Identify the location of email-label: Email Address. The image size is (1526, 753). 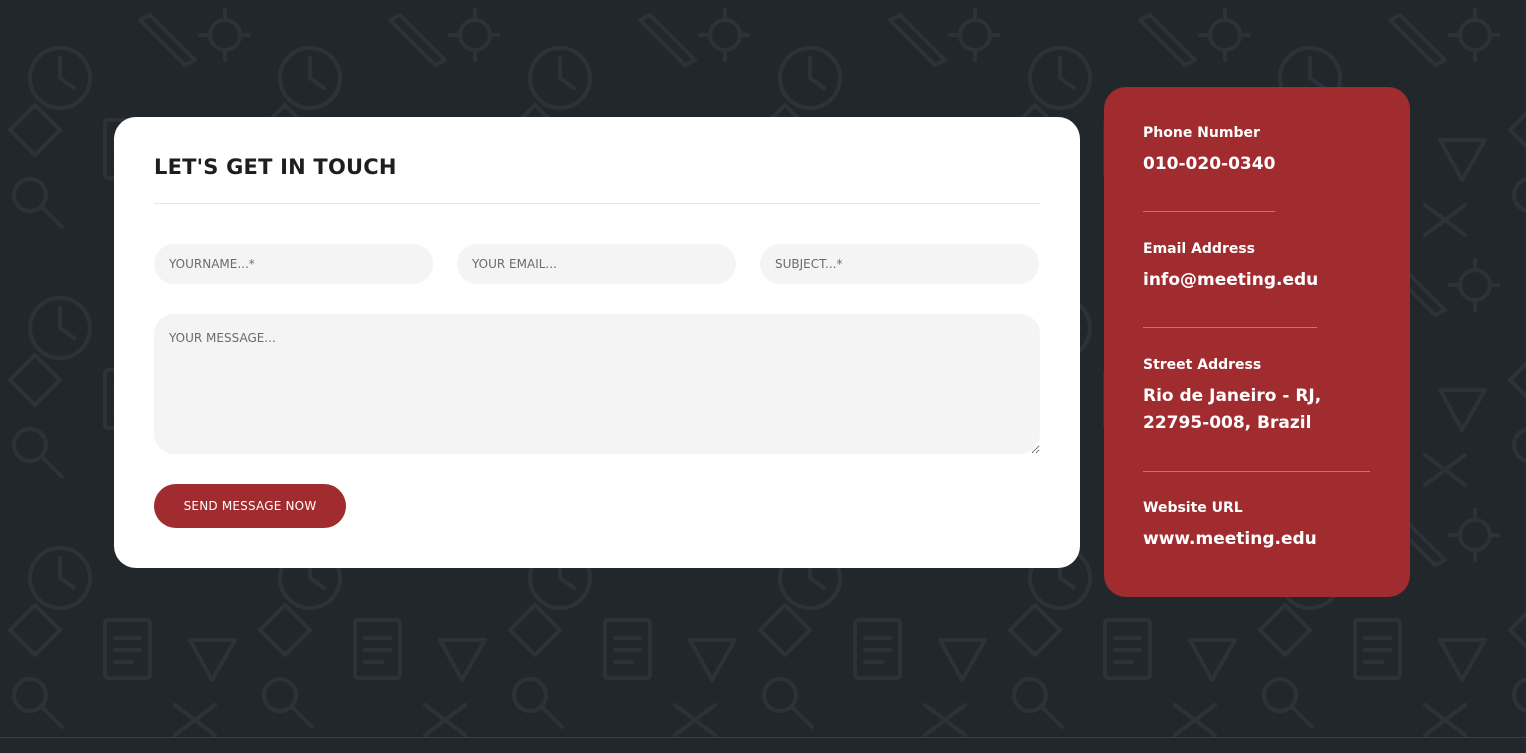
(1199, 249).